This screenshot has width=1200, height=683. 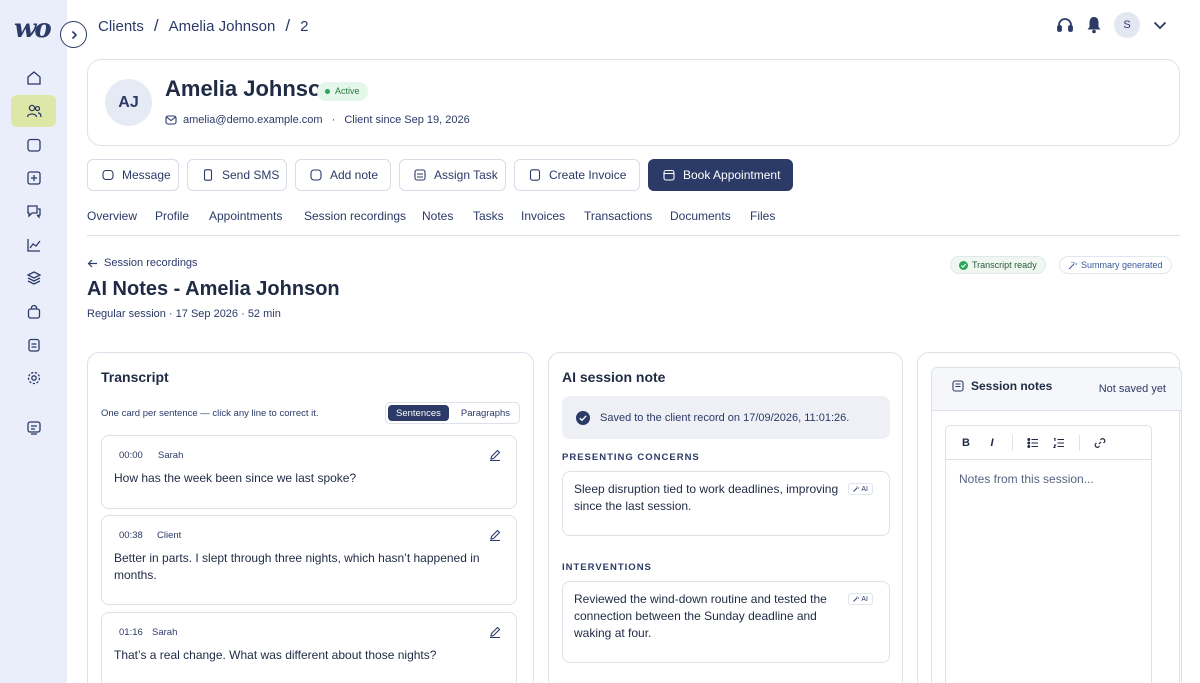 I want to click on message-button: Message, so click(x=133, y=175).